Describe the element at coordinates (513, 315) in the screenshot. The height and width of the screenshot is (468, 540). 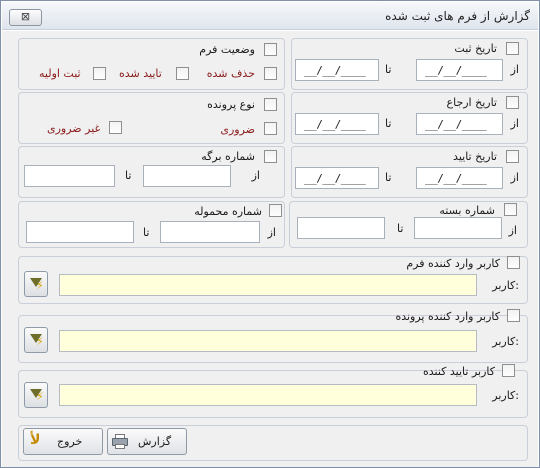
I see `file-entry-user-checkbox` at that location.